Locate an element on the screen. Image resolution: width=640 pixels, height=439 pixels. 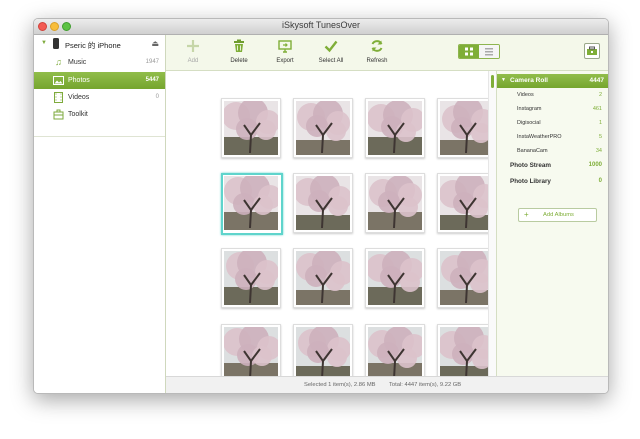
album-name: Instagram is located at coordinates (529, 109).